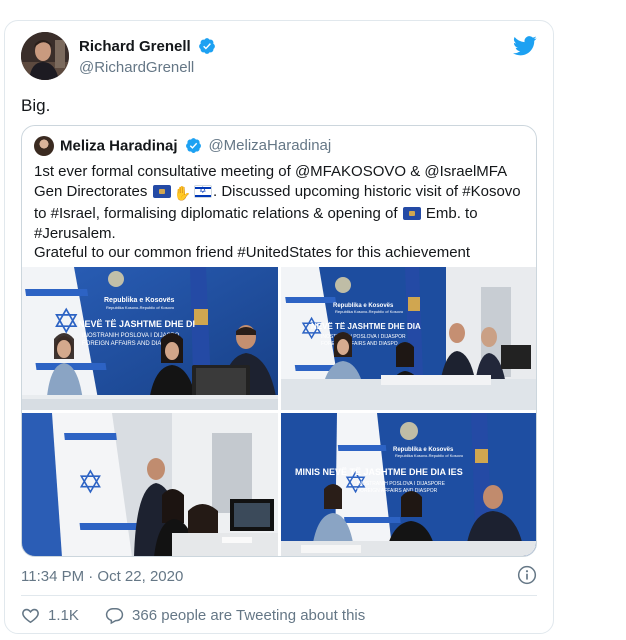 The width and height of the screenshot is (626, 640). I want to click on quoted-author-handle: @MelizaHaradinaj, so click(269, 145).